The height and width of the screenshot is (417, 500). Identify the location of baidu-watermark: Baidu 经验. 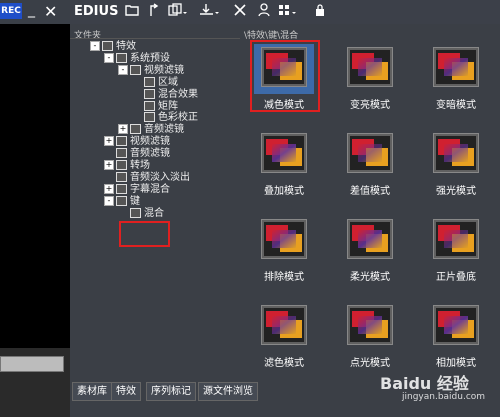
(424, 383).